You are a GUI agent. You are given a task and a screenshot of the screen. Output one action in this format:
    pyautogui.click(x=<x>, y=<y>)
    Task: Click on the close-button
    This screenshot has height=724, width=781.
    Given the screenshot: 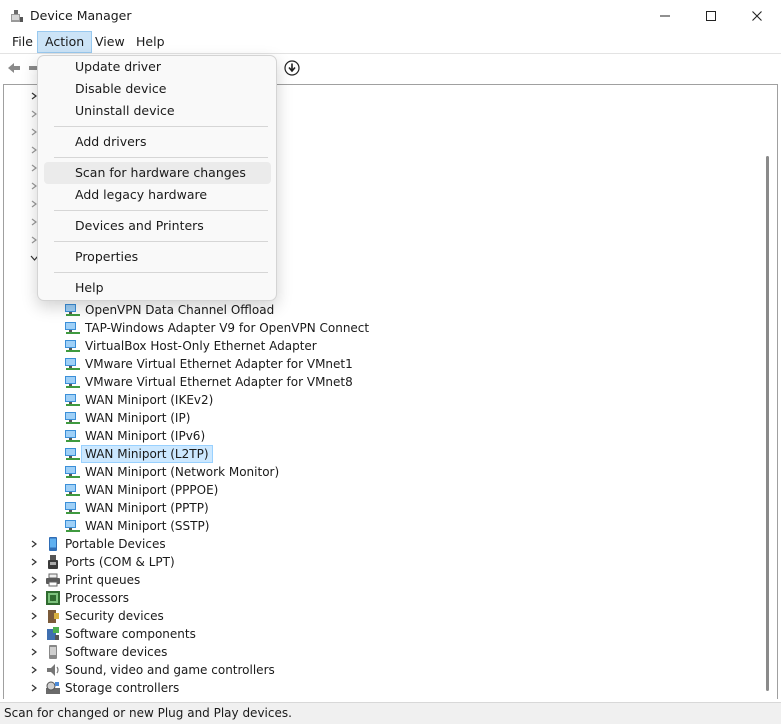 What is the action you would take?
    pyautogui.click(x=757, y=16)
    